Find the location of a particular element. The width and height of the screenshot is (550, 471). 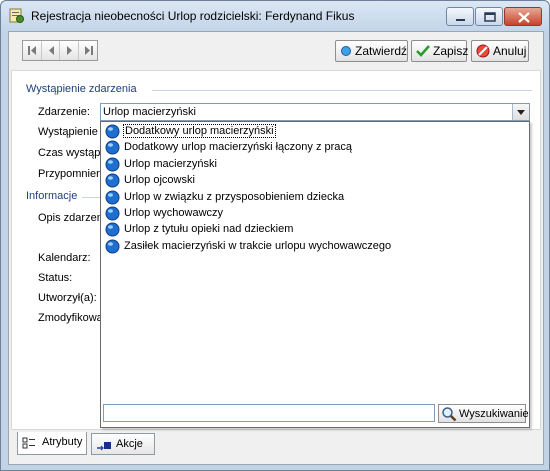

checkmark-icon is located at coordinates (423, 51).